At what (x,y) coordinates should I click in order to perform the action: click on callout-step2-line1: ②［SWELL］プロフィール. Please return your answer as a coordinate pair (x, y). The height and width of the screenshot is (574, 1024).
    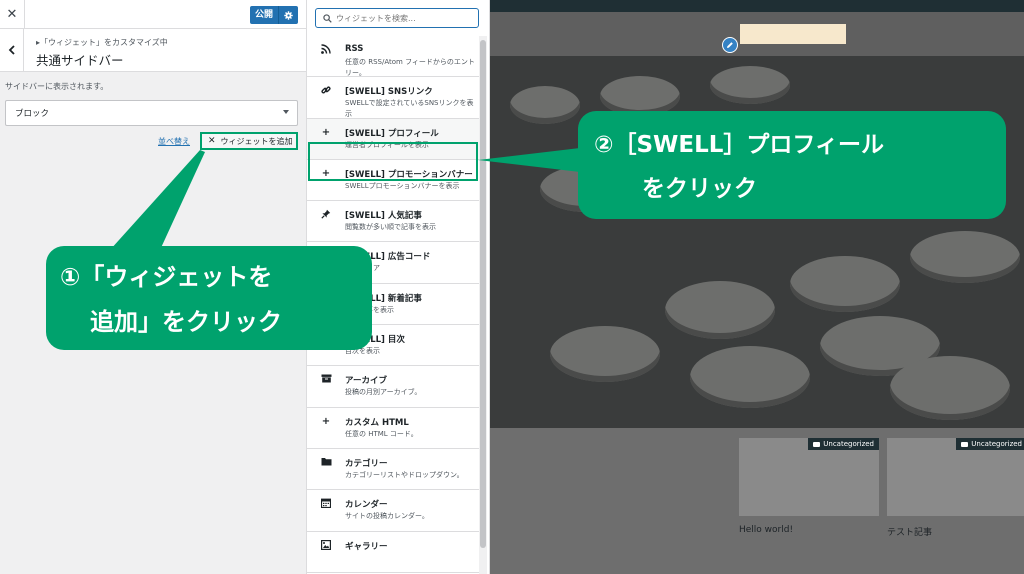
    Looking at the image, I should click on (739, 145).